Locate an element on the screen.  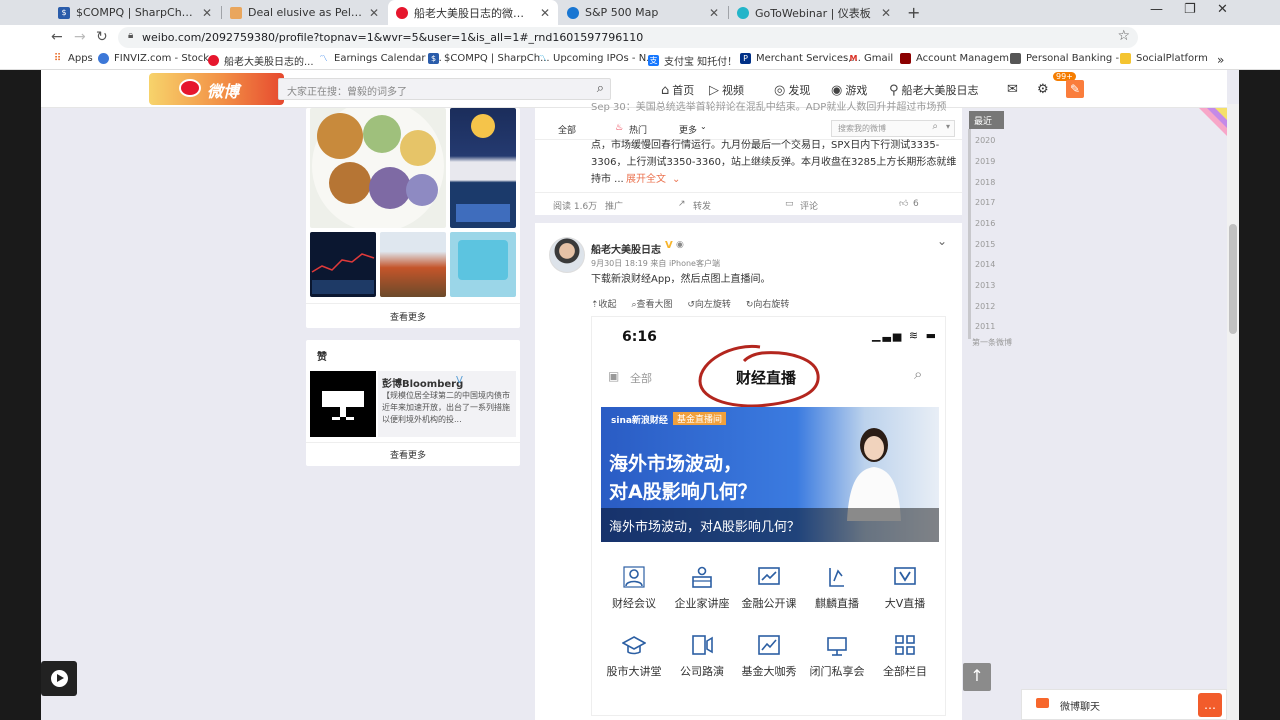
page-scrollbar is located at coordinates (1233, 412).